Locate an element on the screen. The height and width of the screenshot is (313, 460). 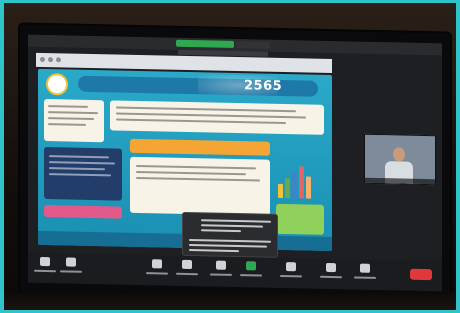
share-screen-icon is located at coordinates (251, 266).